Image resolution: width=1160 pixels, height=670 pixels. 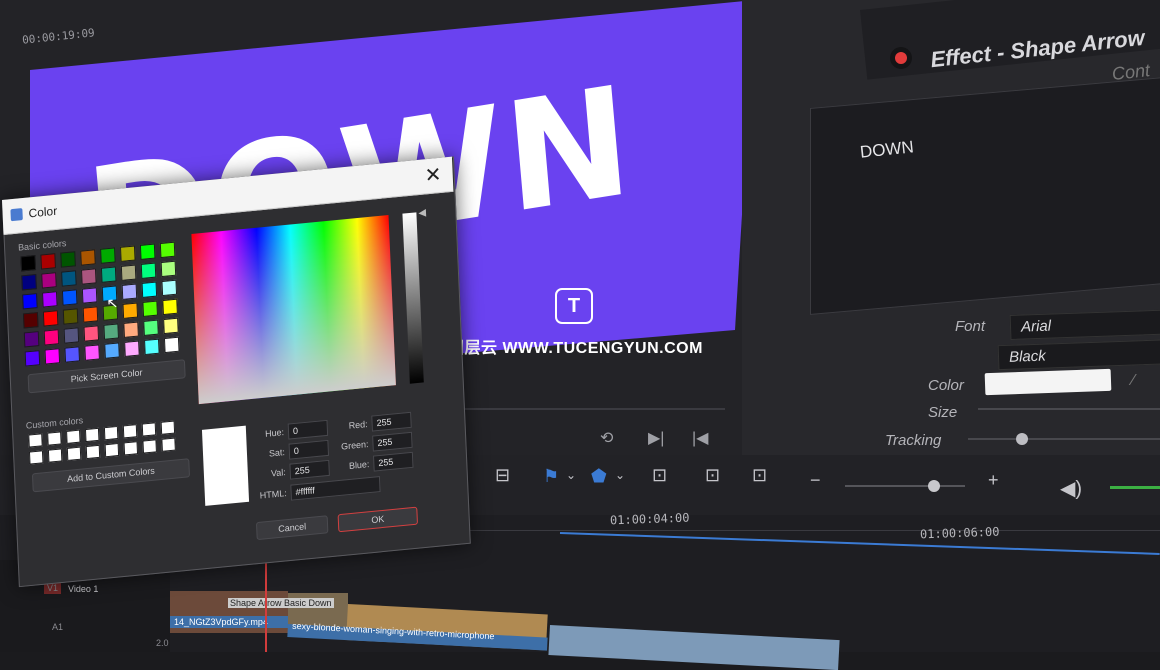 What do you see at coordinates (901, 58) in the screenshot?
I see `effect-enable-icon` at bounding box center [901, 58].